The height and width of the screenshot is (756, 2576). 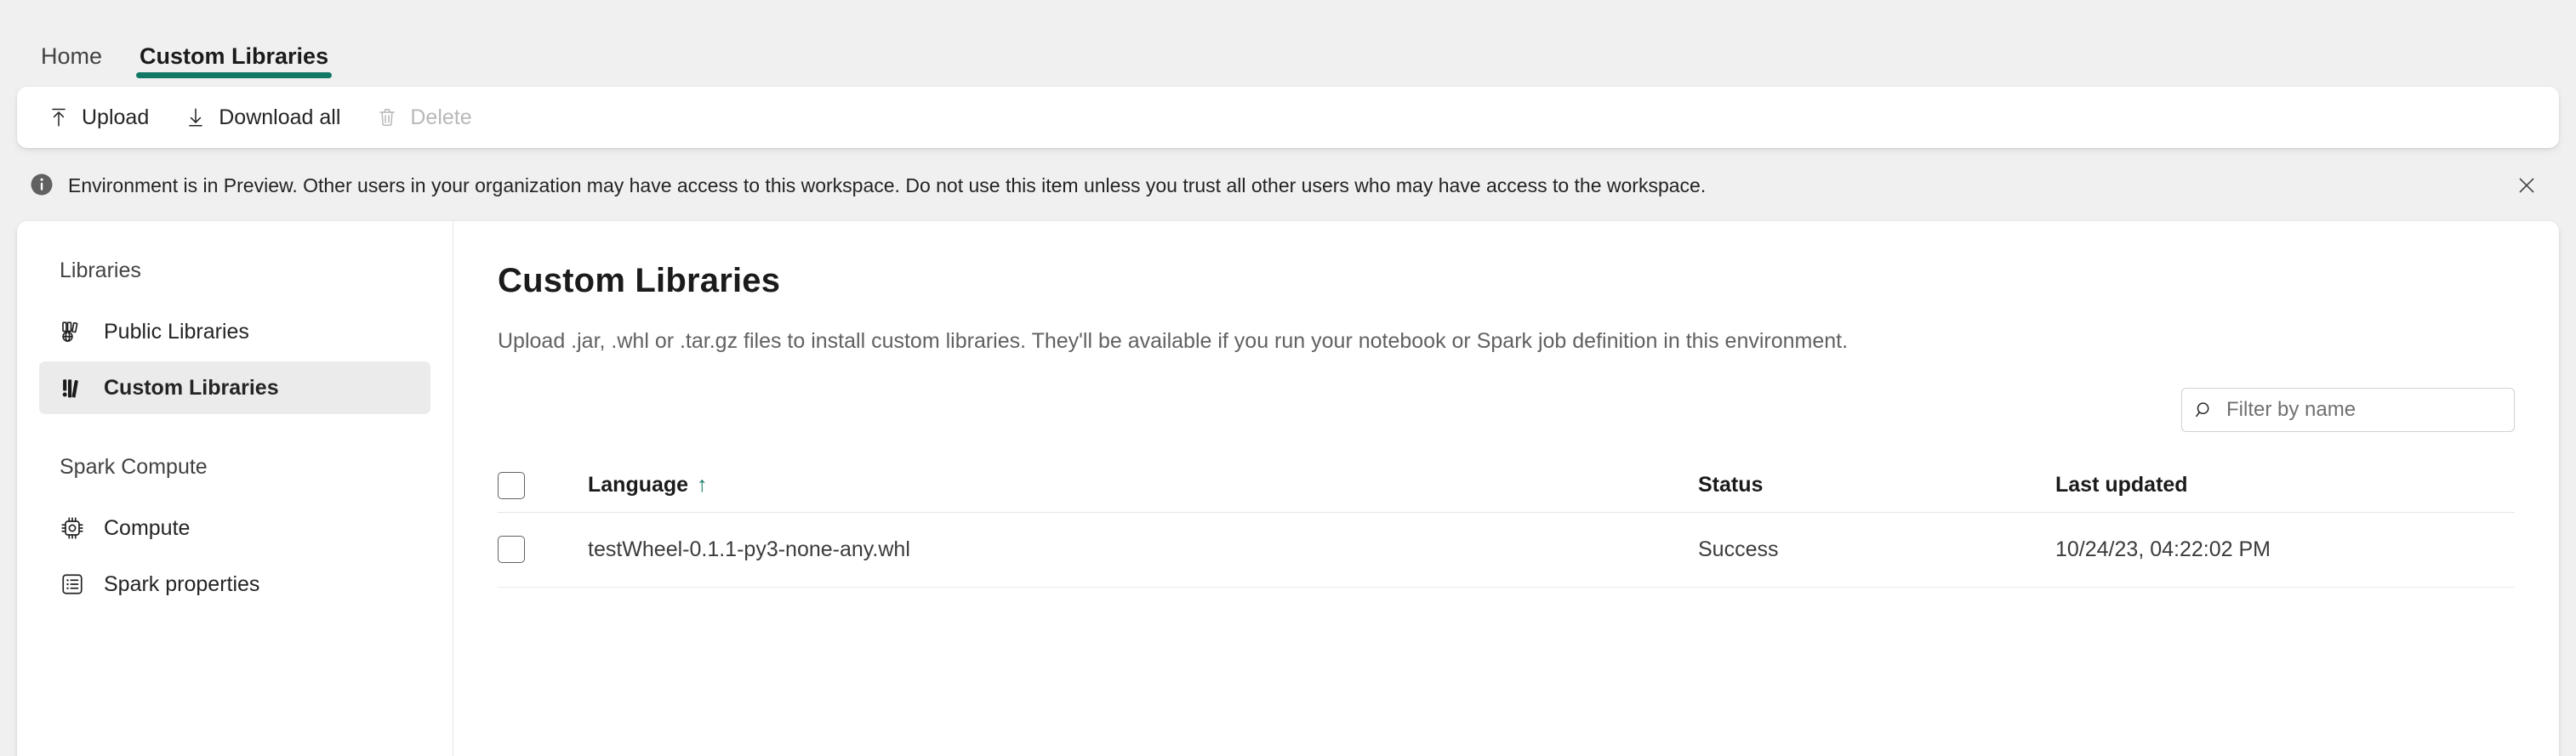 I want to click on filter-by-name-input, so click(x=2364, y=410).